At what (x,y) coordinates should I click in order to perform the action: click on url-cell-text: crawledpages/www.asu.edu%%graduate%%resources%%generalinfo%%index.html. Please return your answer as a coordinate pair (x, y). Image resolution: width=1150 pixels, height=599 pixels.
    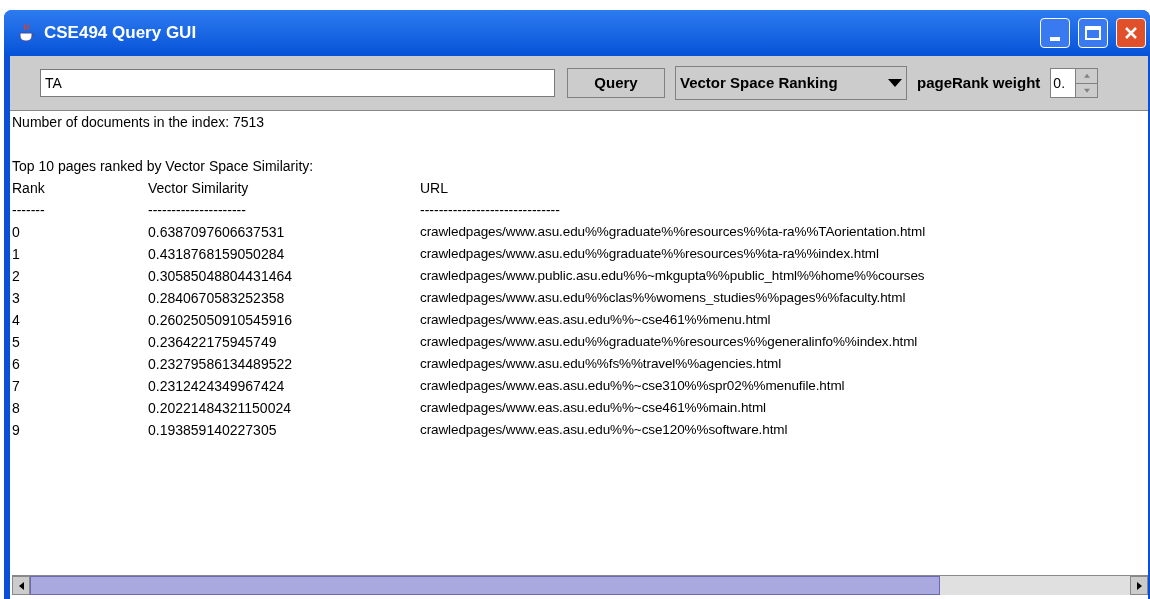
    Looking at the image, I should click on (669, 342).